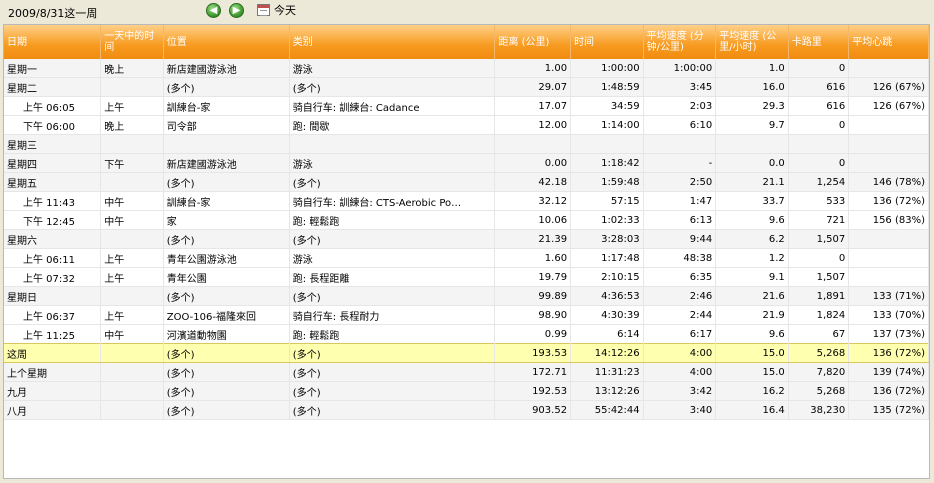  I want to click on cell-distance: 903.52, so click(533, 410).